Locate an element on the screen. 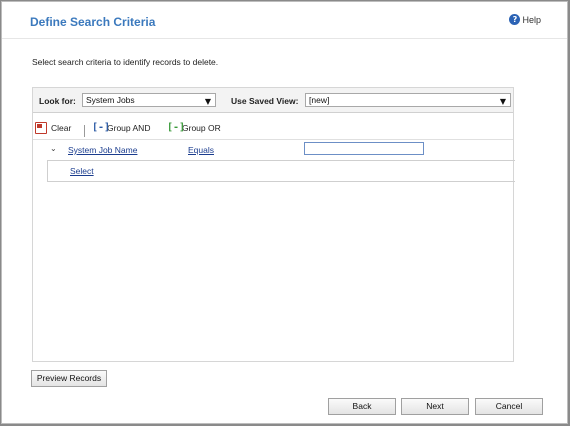 The image size is (570, 426). help-link: ? Help is located at coordinates (525, 19).